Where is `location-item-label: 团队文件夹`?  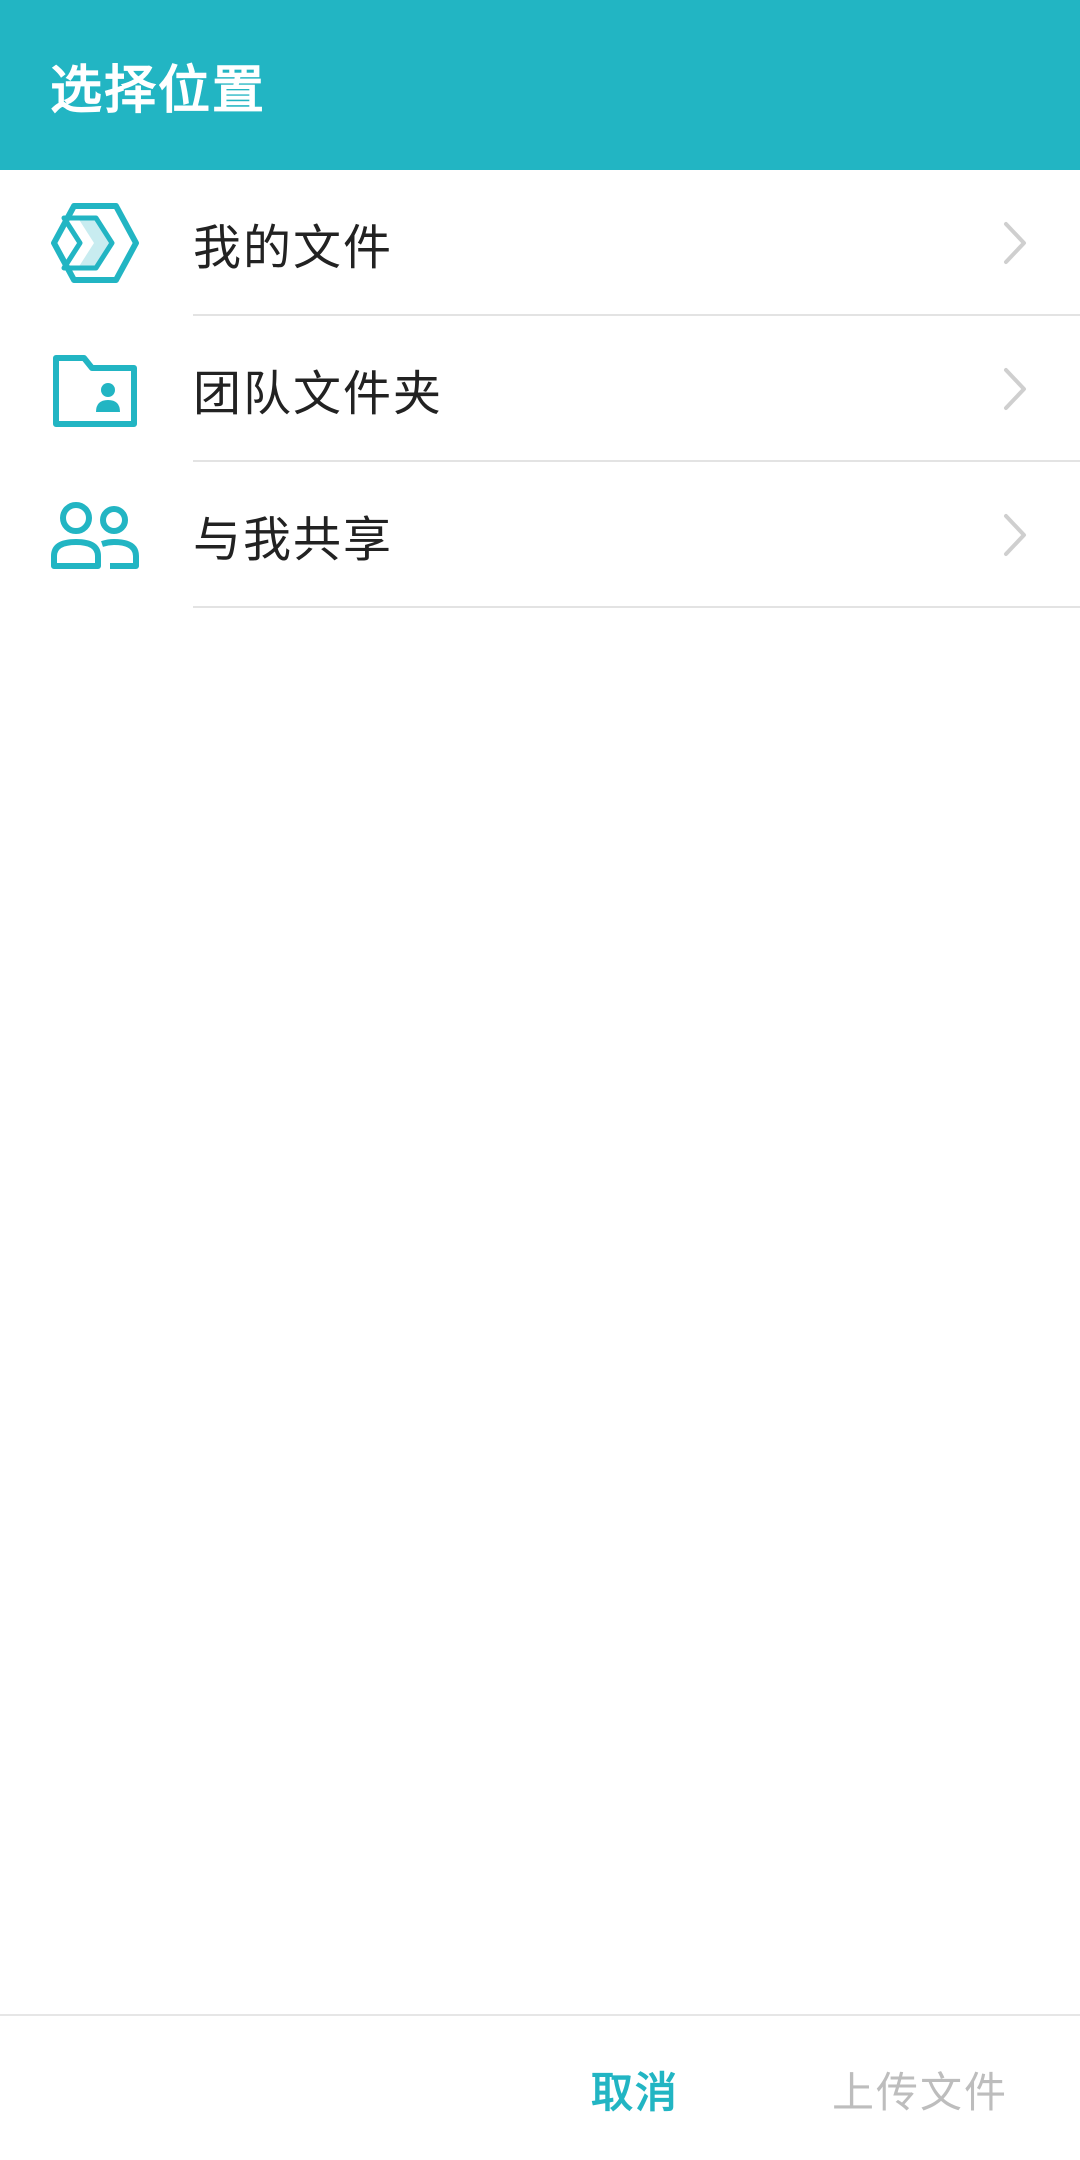
location-item-label: 团队文件夹 is located at coordinates (318, 394).